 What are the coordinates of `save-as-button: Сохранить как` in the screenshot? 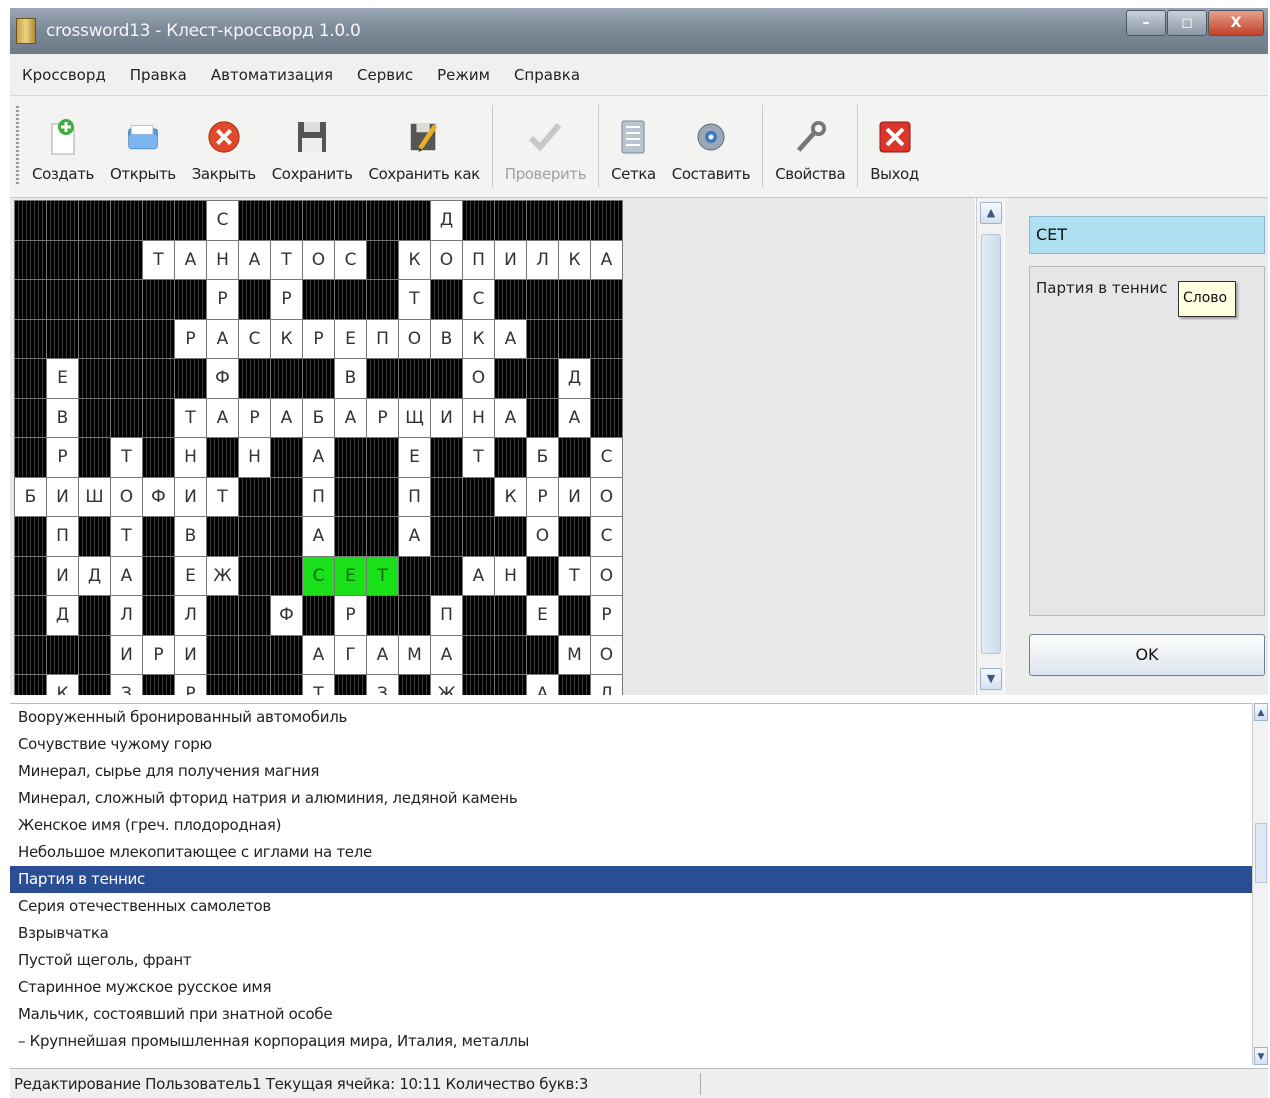 It's located at (424, 147).